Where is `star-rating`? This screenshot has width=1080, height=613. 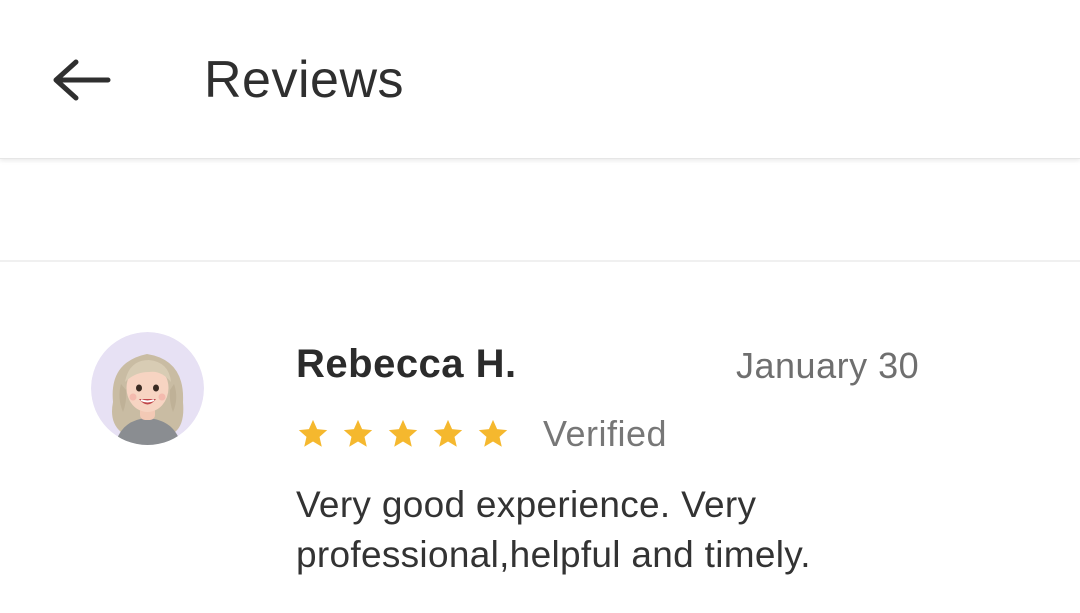 star-rating is located at coordinates (403, 434).